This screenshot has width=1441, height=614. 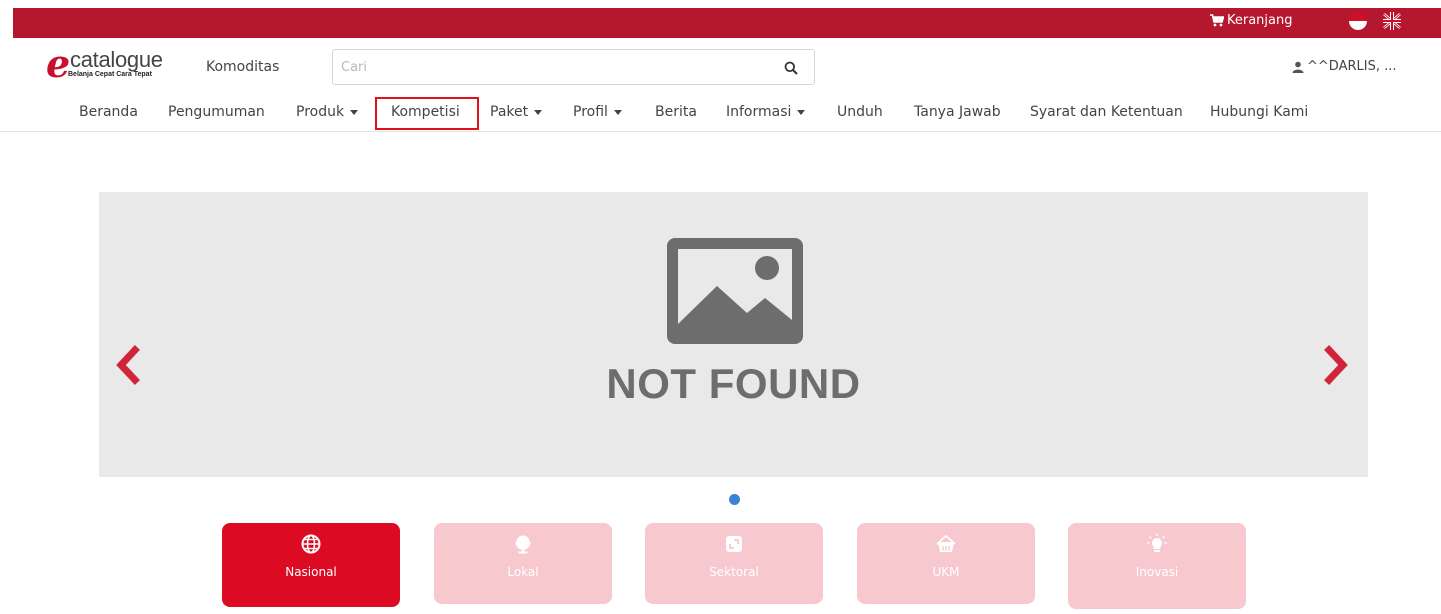 I want to click on category-inovasi: Inovasi, so click(x=1157, y=566).